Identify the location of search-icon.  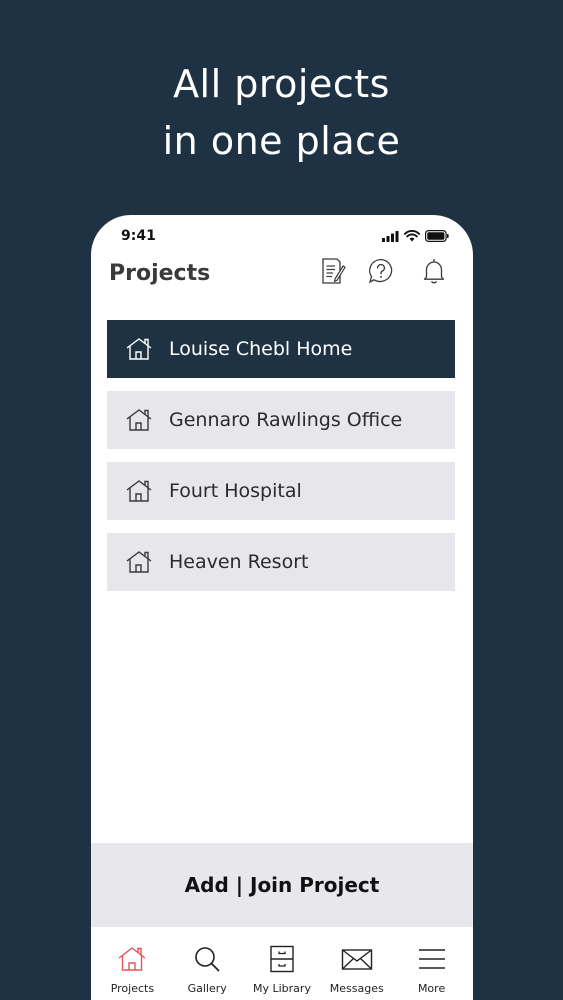
(207, 959).